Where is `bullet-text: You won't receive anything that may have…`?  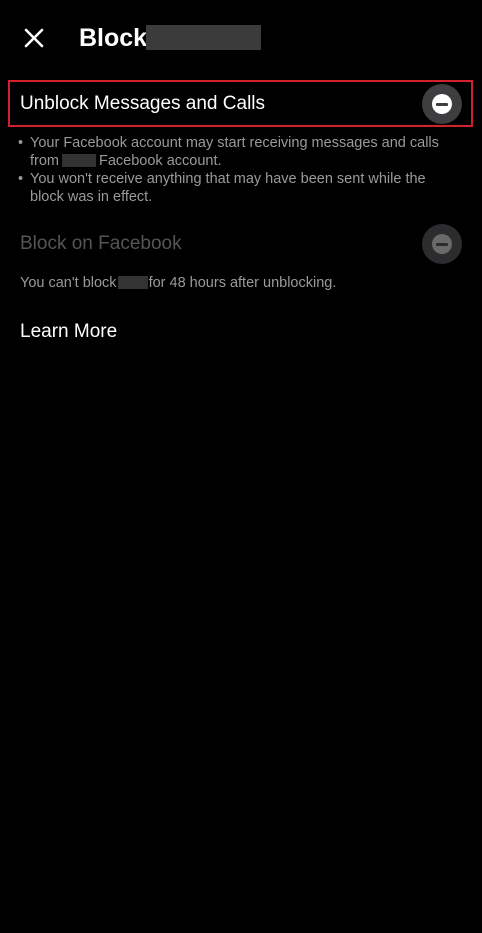
bullet-text: You won't receive anything that may have… is located at coordinates (228, 188).